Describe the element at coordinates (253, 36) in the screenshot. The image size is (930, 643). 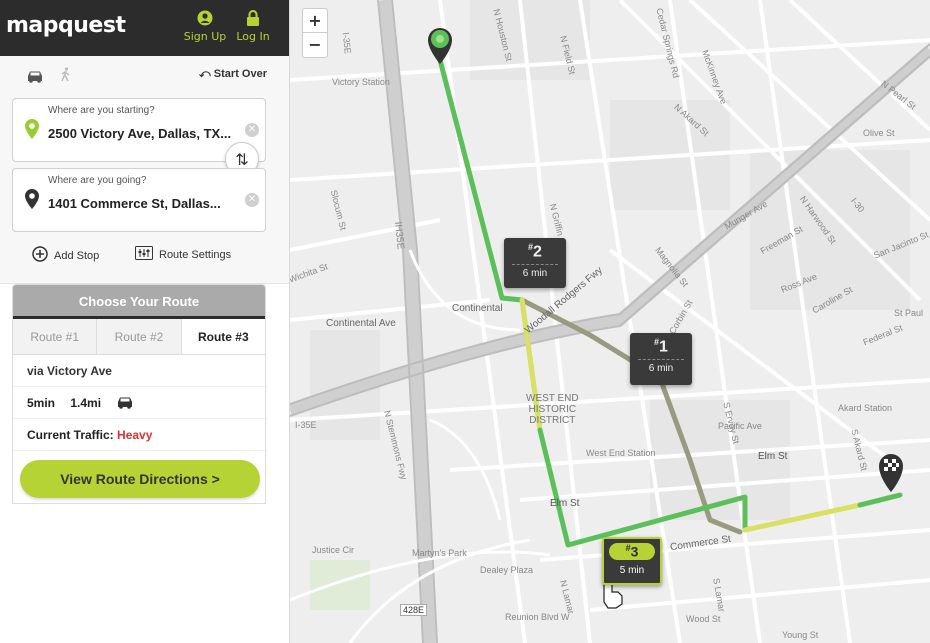
I see `login-label: Log In` at that location.